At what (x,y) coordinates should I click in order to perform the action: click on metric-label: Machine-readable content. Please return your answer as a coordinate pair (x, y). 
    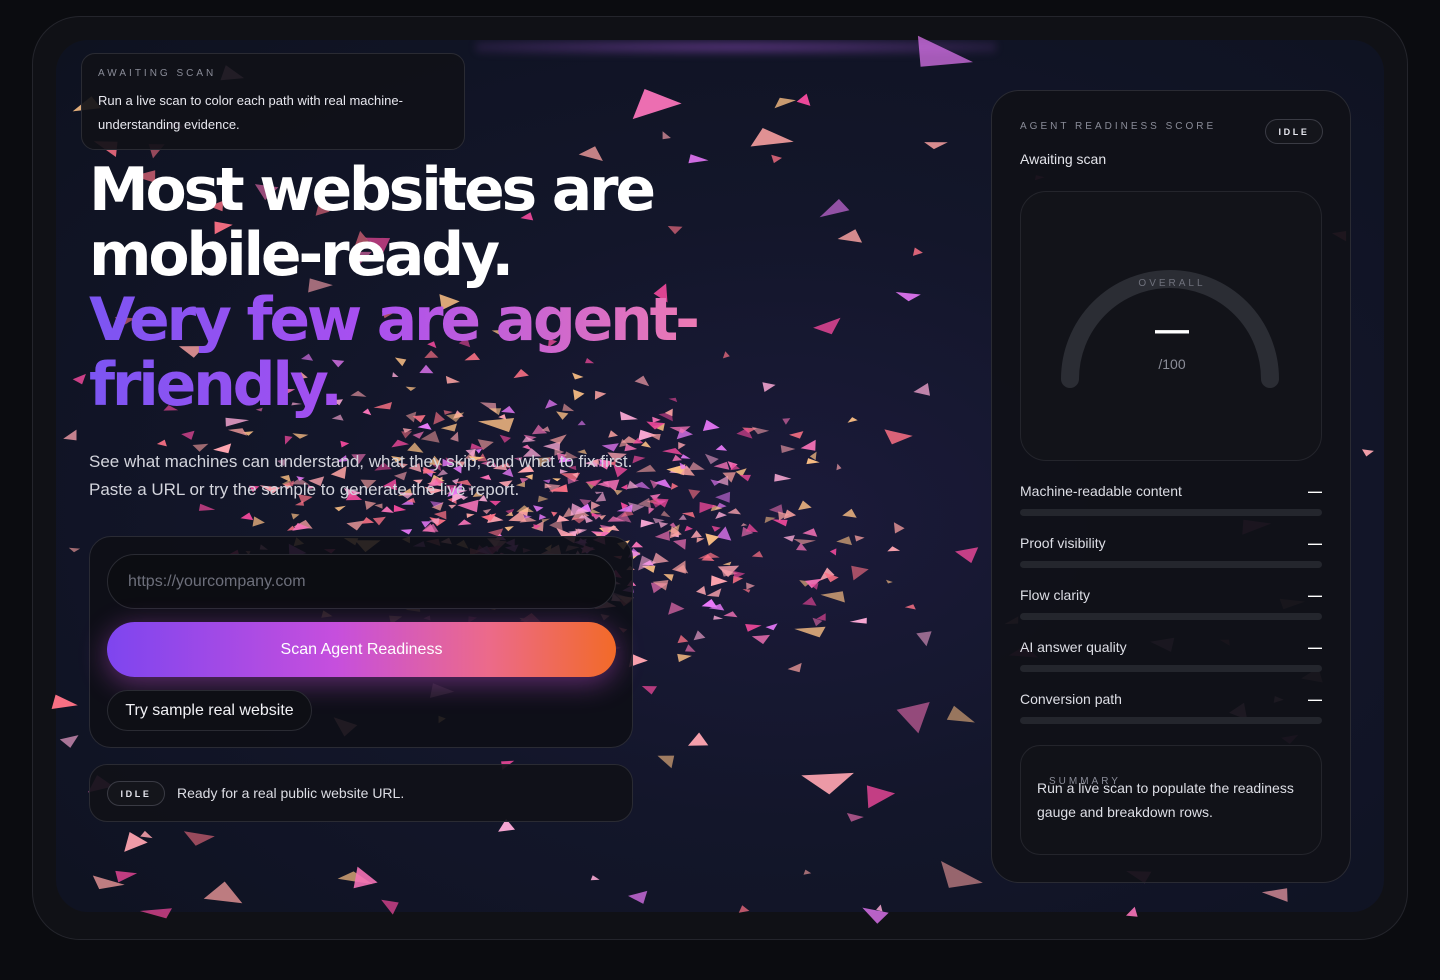
    Looking at the image, I should click on (1101, 491).